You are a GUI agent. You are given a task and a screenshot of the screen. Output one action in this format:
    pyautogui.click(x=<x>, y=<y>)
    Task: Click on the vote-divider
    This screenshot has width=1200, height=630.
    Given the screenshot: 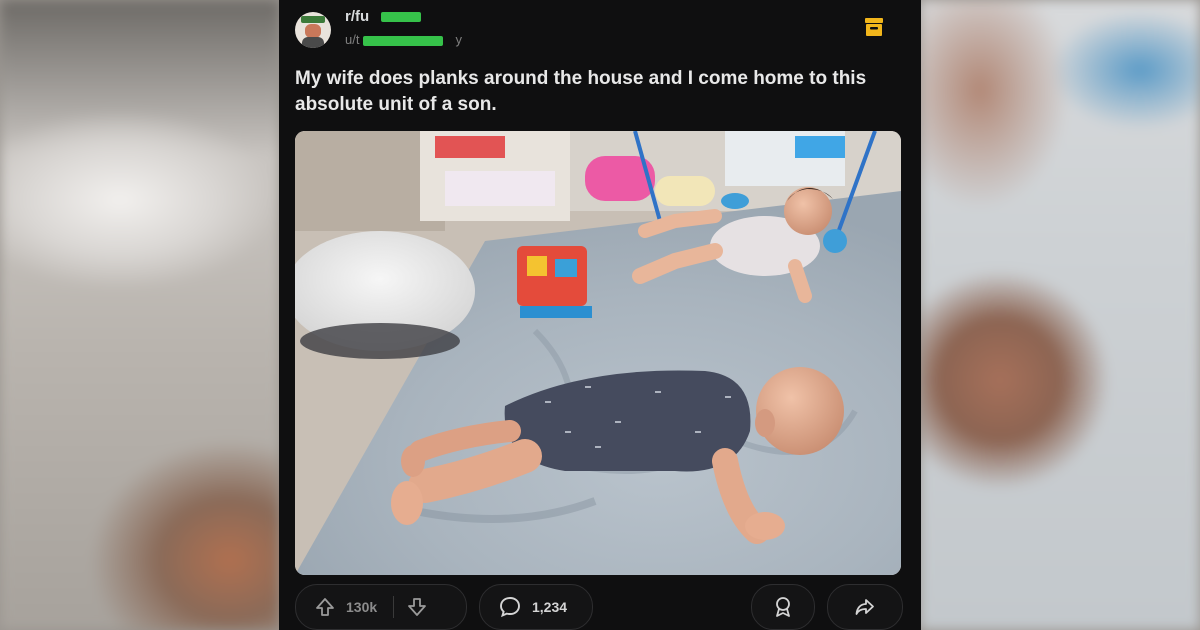 What is the action you would take?
    pyautogui.click(x=394, y=607)
    